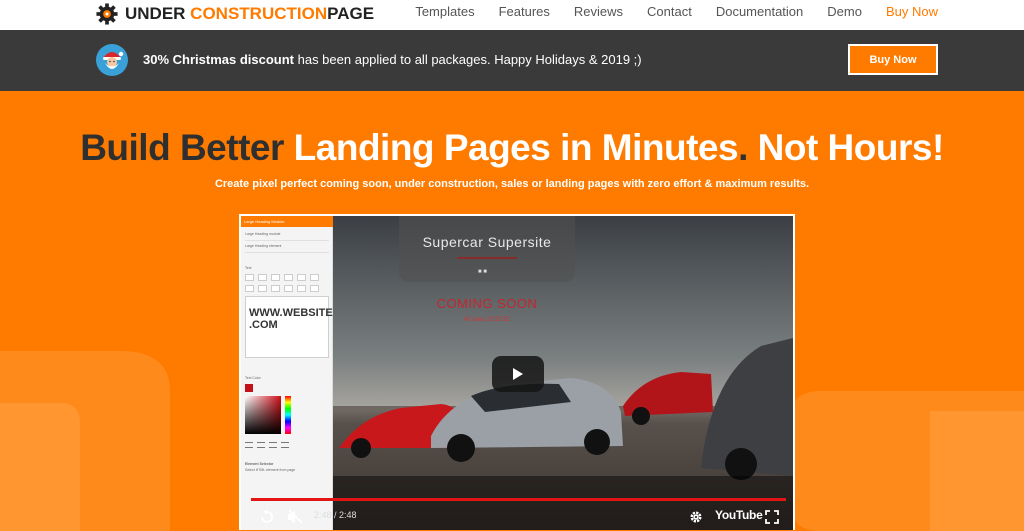 The image size is (1024, 531). Describe the element at coordinates (253, 378) in the screenshot. I see `editor-color-label: Text Color` at that location.